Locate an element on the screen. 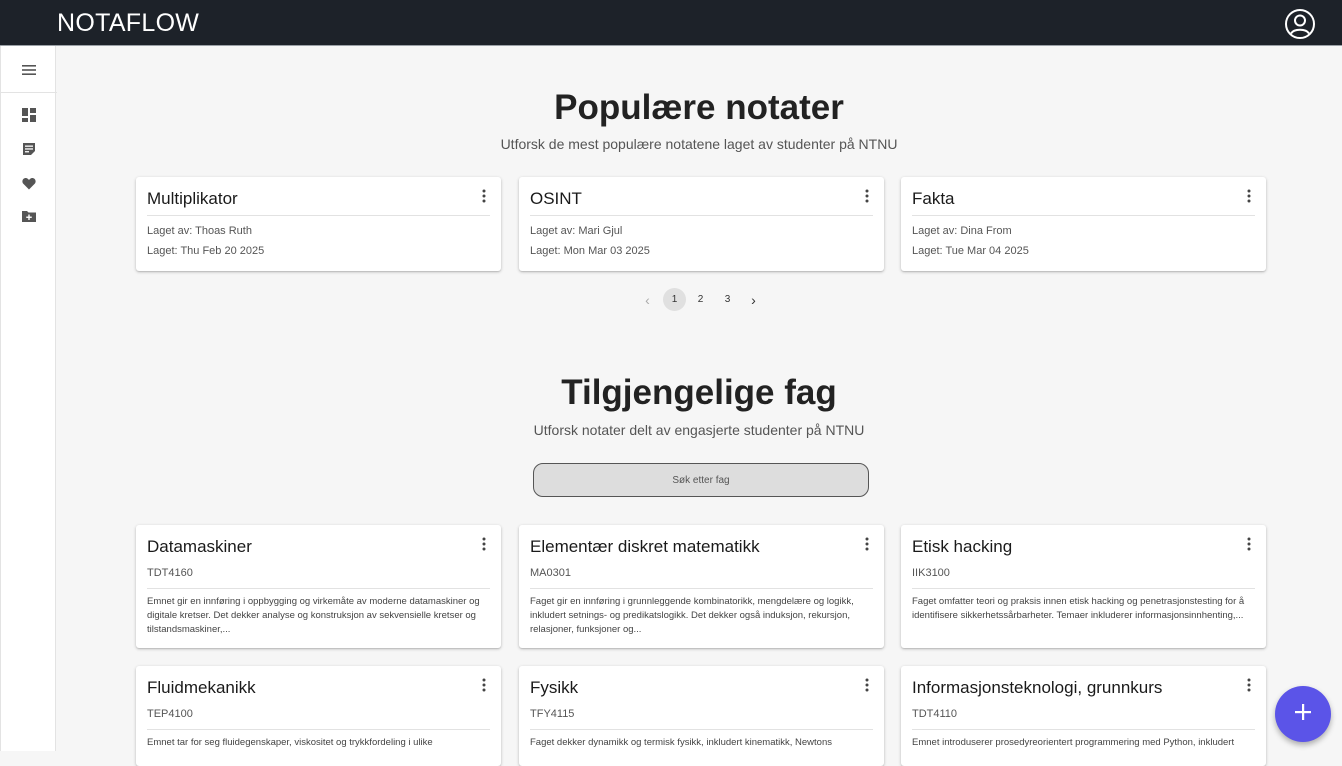 The width and height of the screenshot is (1342, 766). pagination-next-button: › is located at coordinates (753, 299).